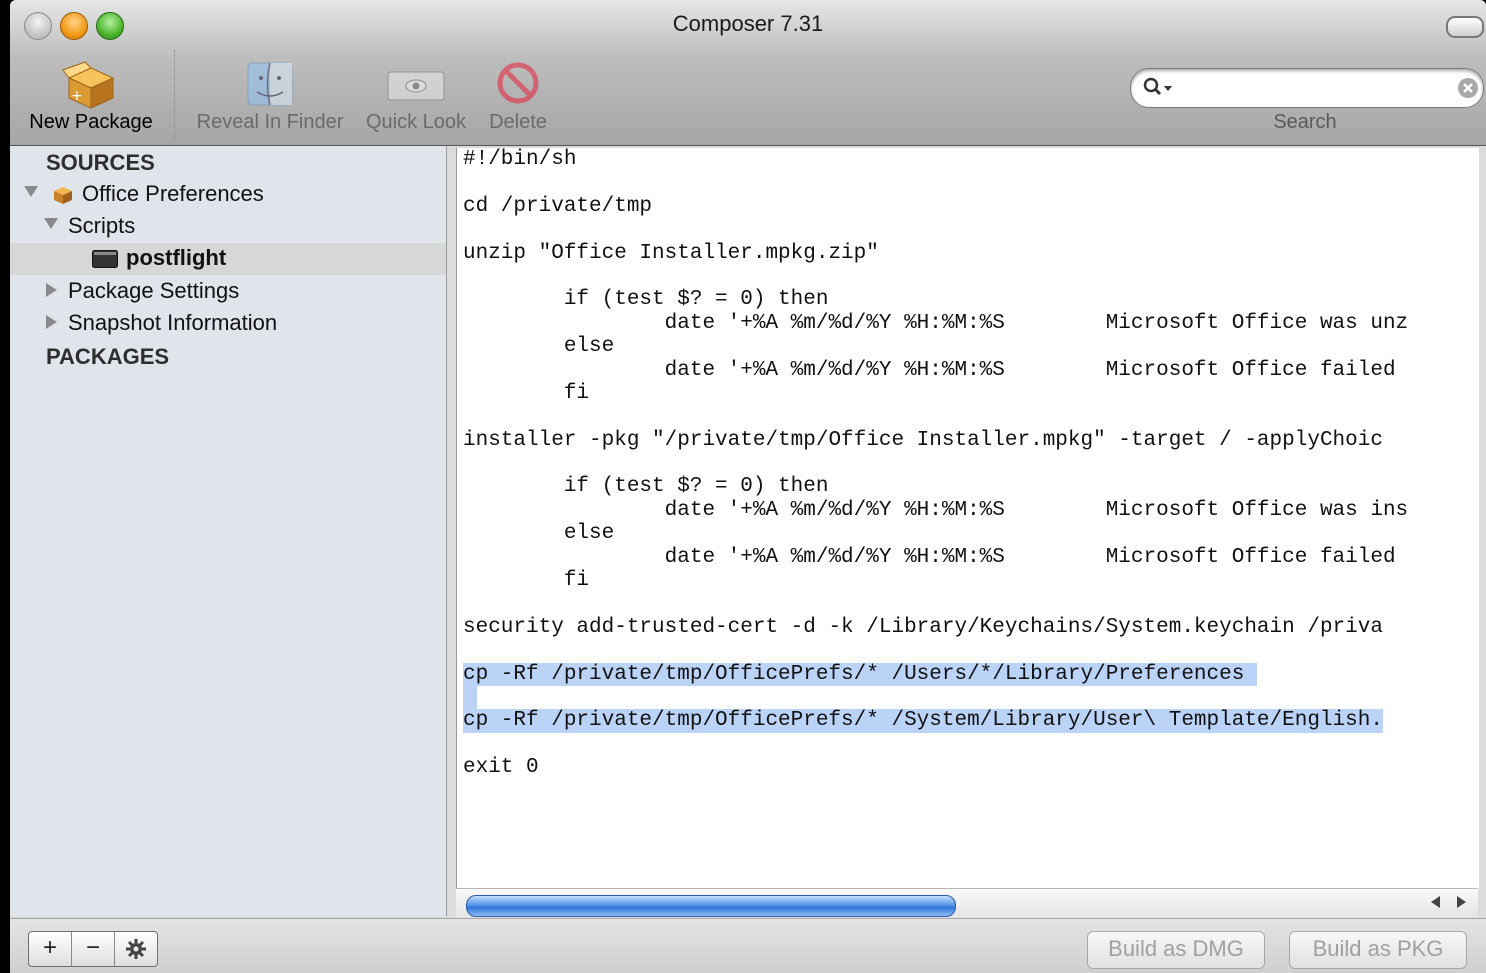 The image size is (1486, 973). I want to click on quick-look-button: Quick Look, so click(416, 98).